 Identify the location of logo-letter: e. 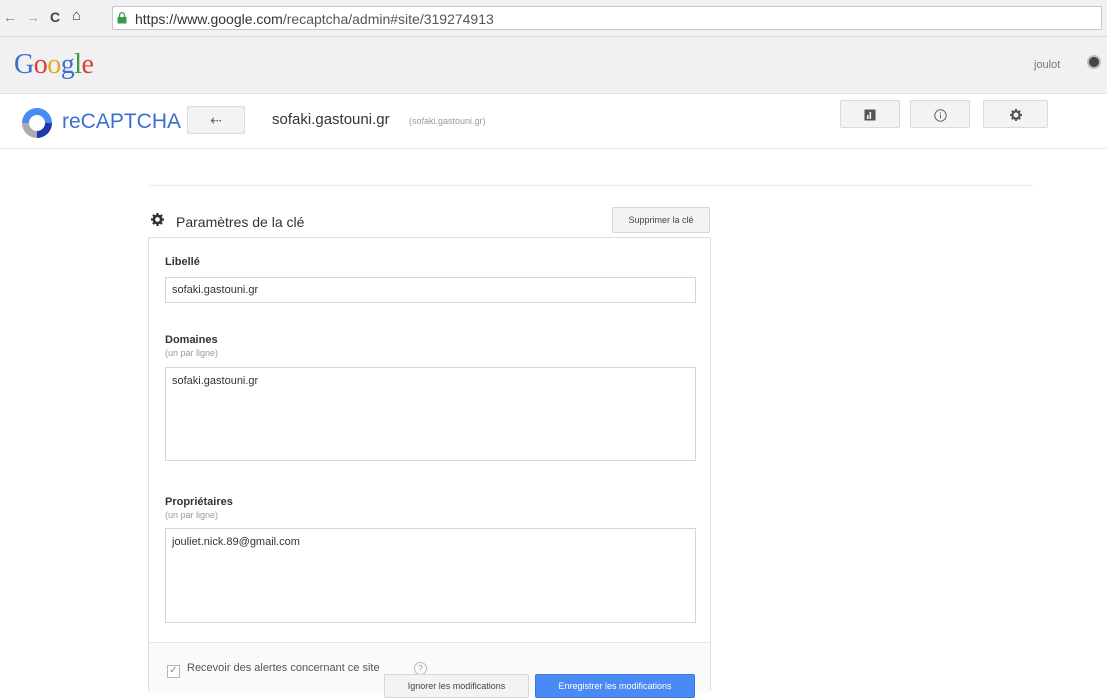
(87, 64).